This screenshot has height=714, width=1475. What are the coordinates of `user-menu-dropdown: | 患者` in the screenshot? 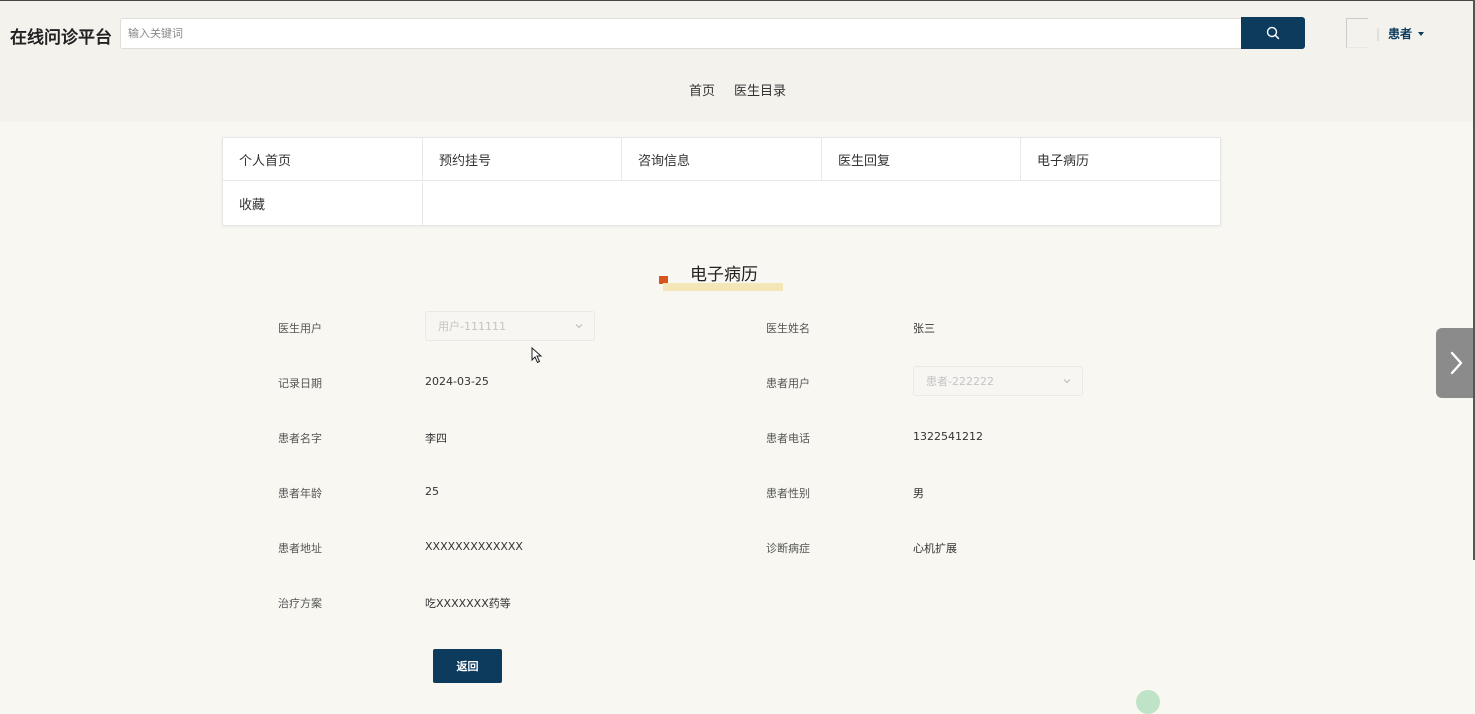 It's located at (1400, 33).